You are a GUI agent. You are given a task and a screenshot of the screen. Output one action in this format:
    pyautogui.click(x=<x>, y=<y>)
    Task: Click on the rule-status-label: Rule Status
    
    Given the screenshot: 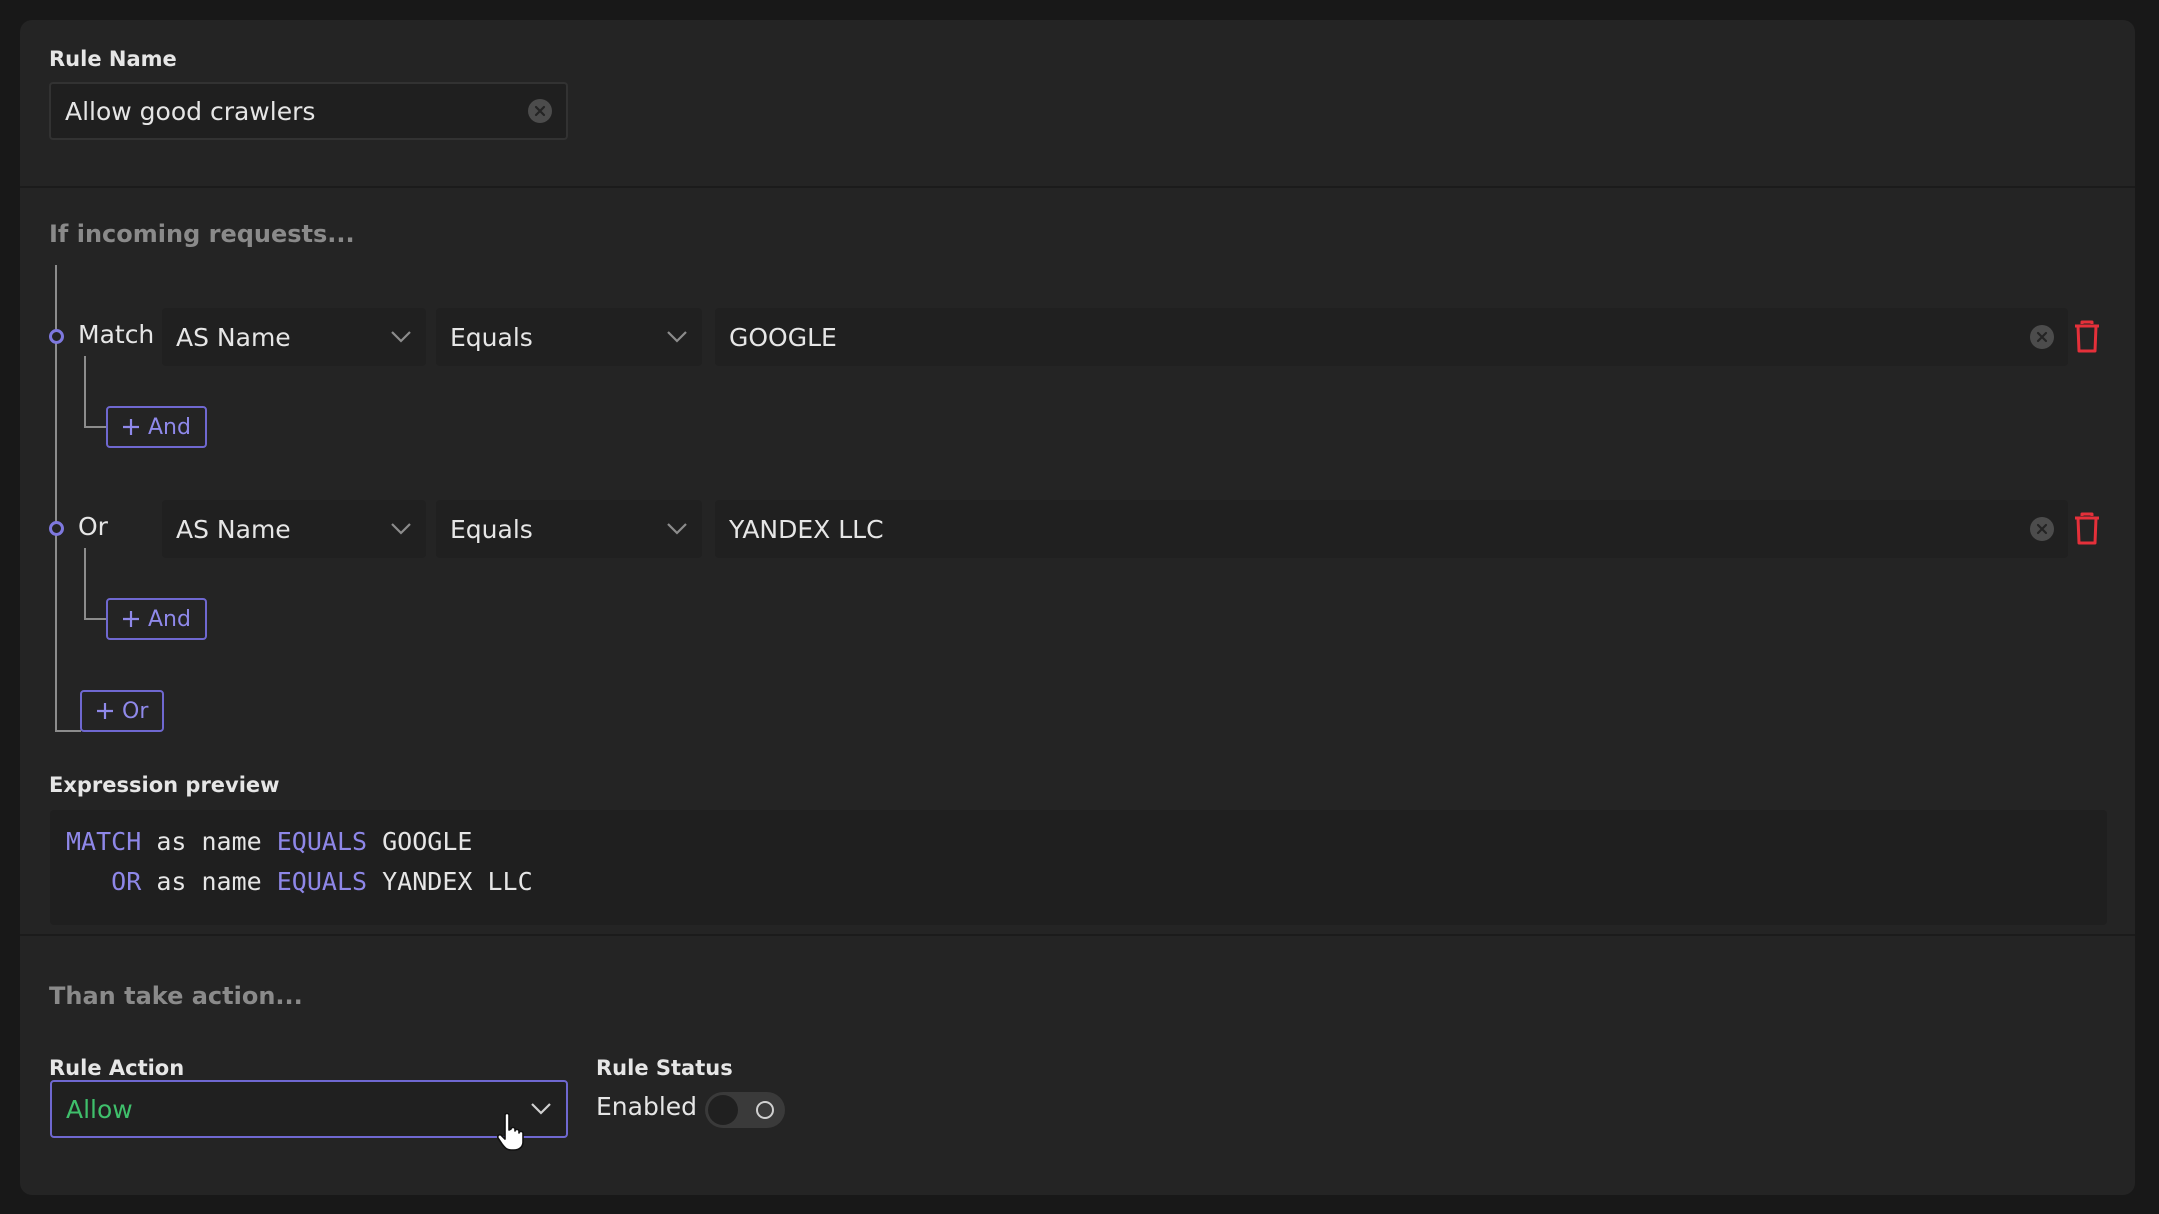 What is the action you would take?
    pyautogui.click(x=664, y=1068)
    